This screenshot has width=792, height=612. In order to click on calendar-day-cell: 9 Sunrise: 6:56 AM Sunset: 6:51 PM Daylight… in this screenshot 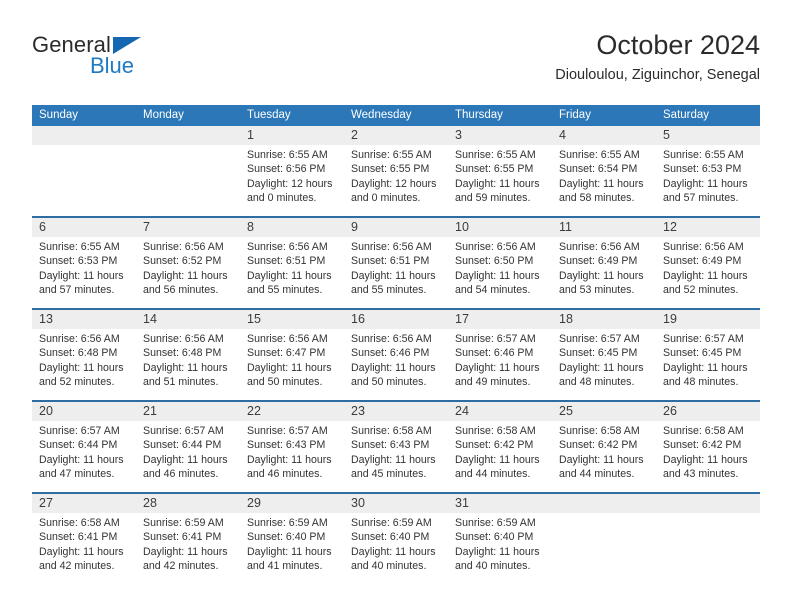, I will do `click(396, 263)`.